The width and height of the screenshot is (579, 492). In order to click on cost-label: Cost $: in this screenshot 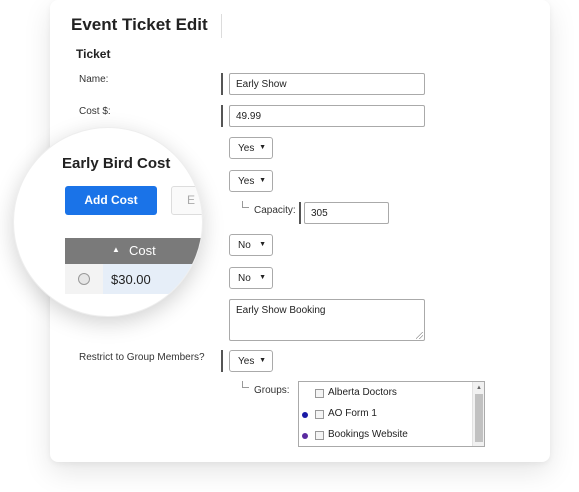, I will do `click(95, 111)`.